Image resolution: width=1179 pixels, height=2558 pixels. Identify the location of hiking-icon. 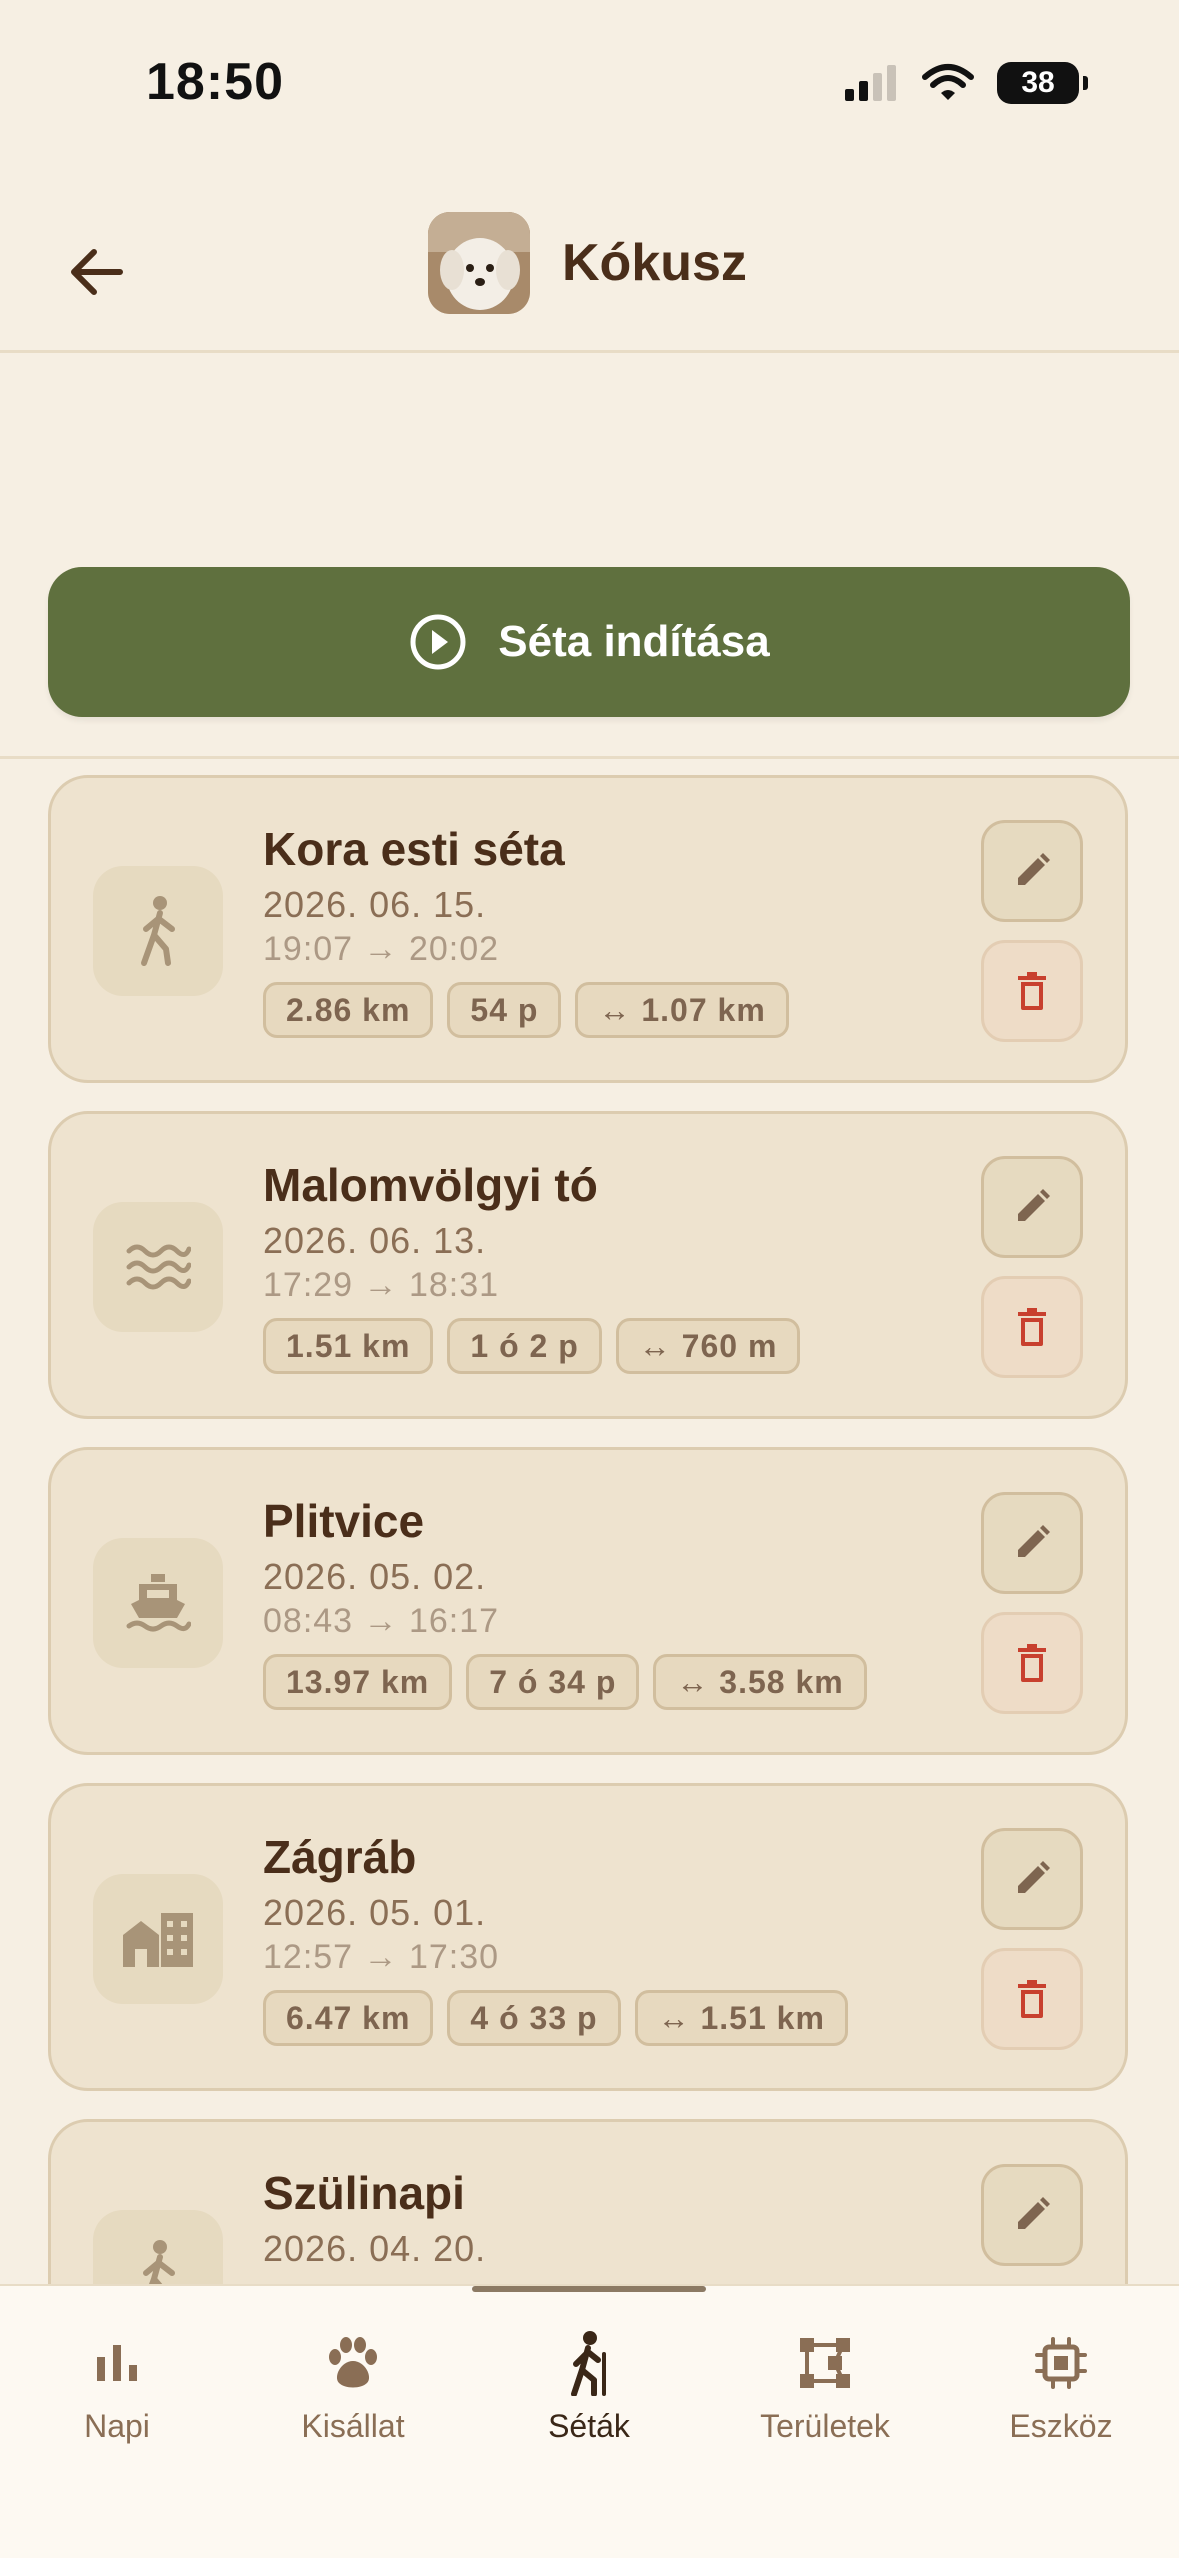
(588, 2363).